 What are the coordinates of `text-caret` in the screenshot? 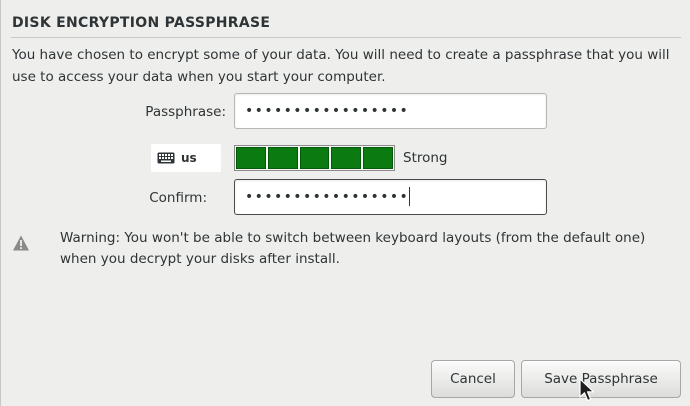 It's located at (410, 196).